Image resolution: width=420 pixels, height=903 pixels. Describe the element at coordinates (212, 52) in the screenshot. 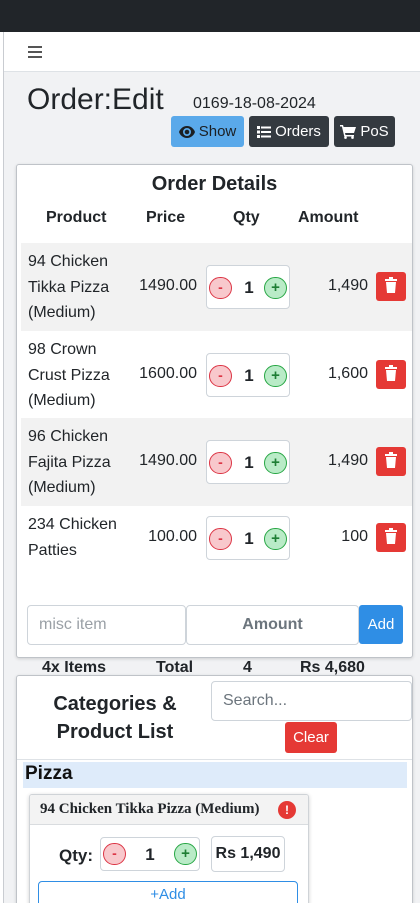

I see `navbar` at that location.